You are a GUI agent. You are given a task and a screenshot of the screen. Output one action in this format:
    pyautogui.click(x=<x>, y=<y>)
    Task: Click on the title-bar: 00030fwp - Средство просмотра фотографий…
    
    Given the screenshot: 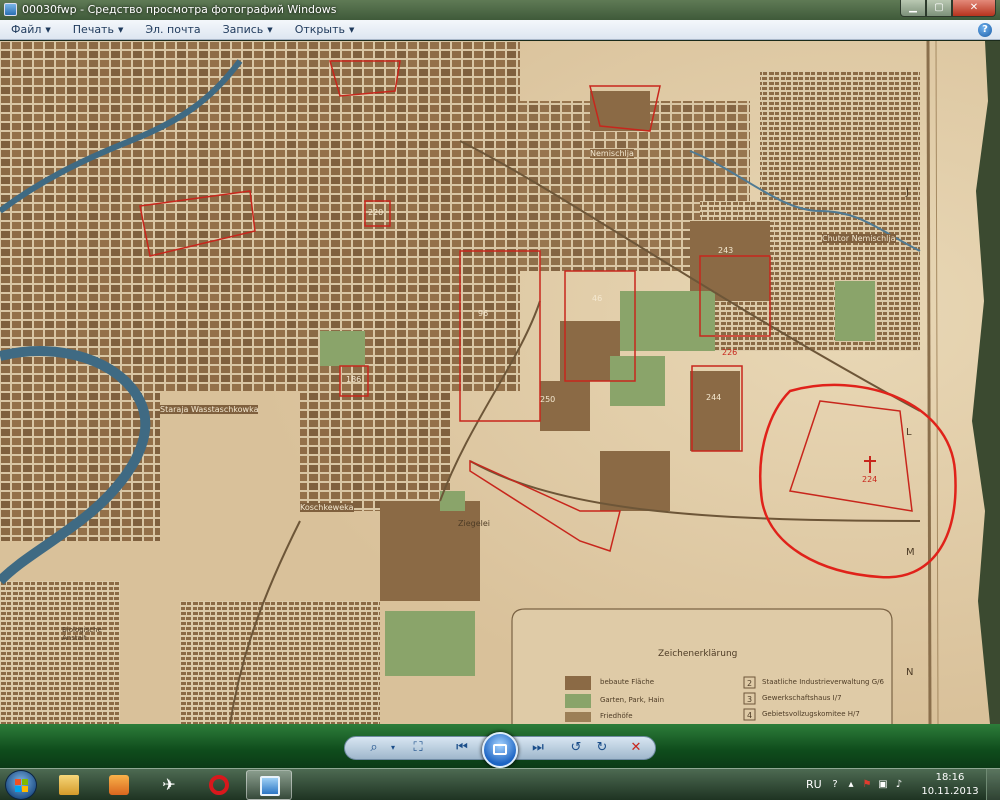 What is the action you would take?
    pyautogui.click(x=500, y=10)
    